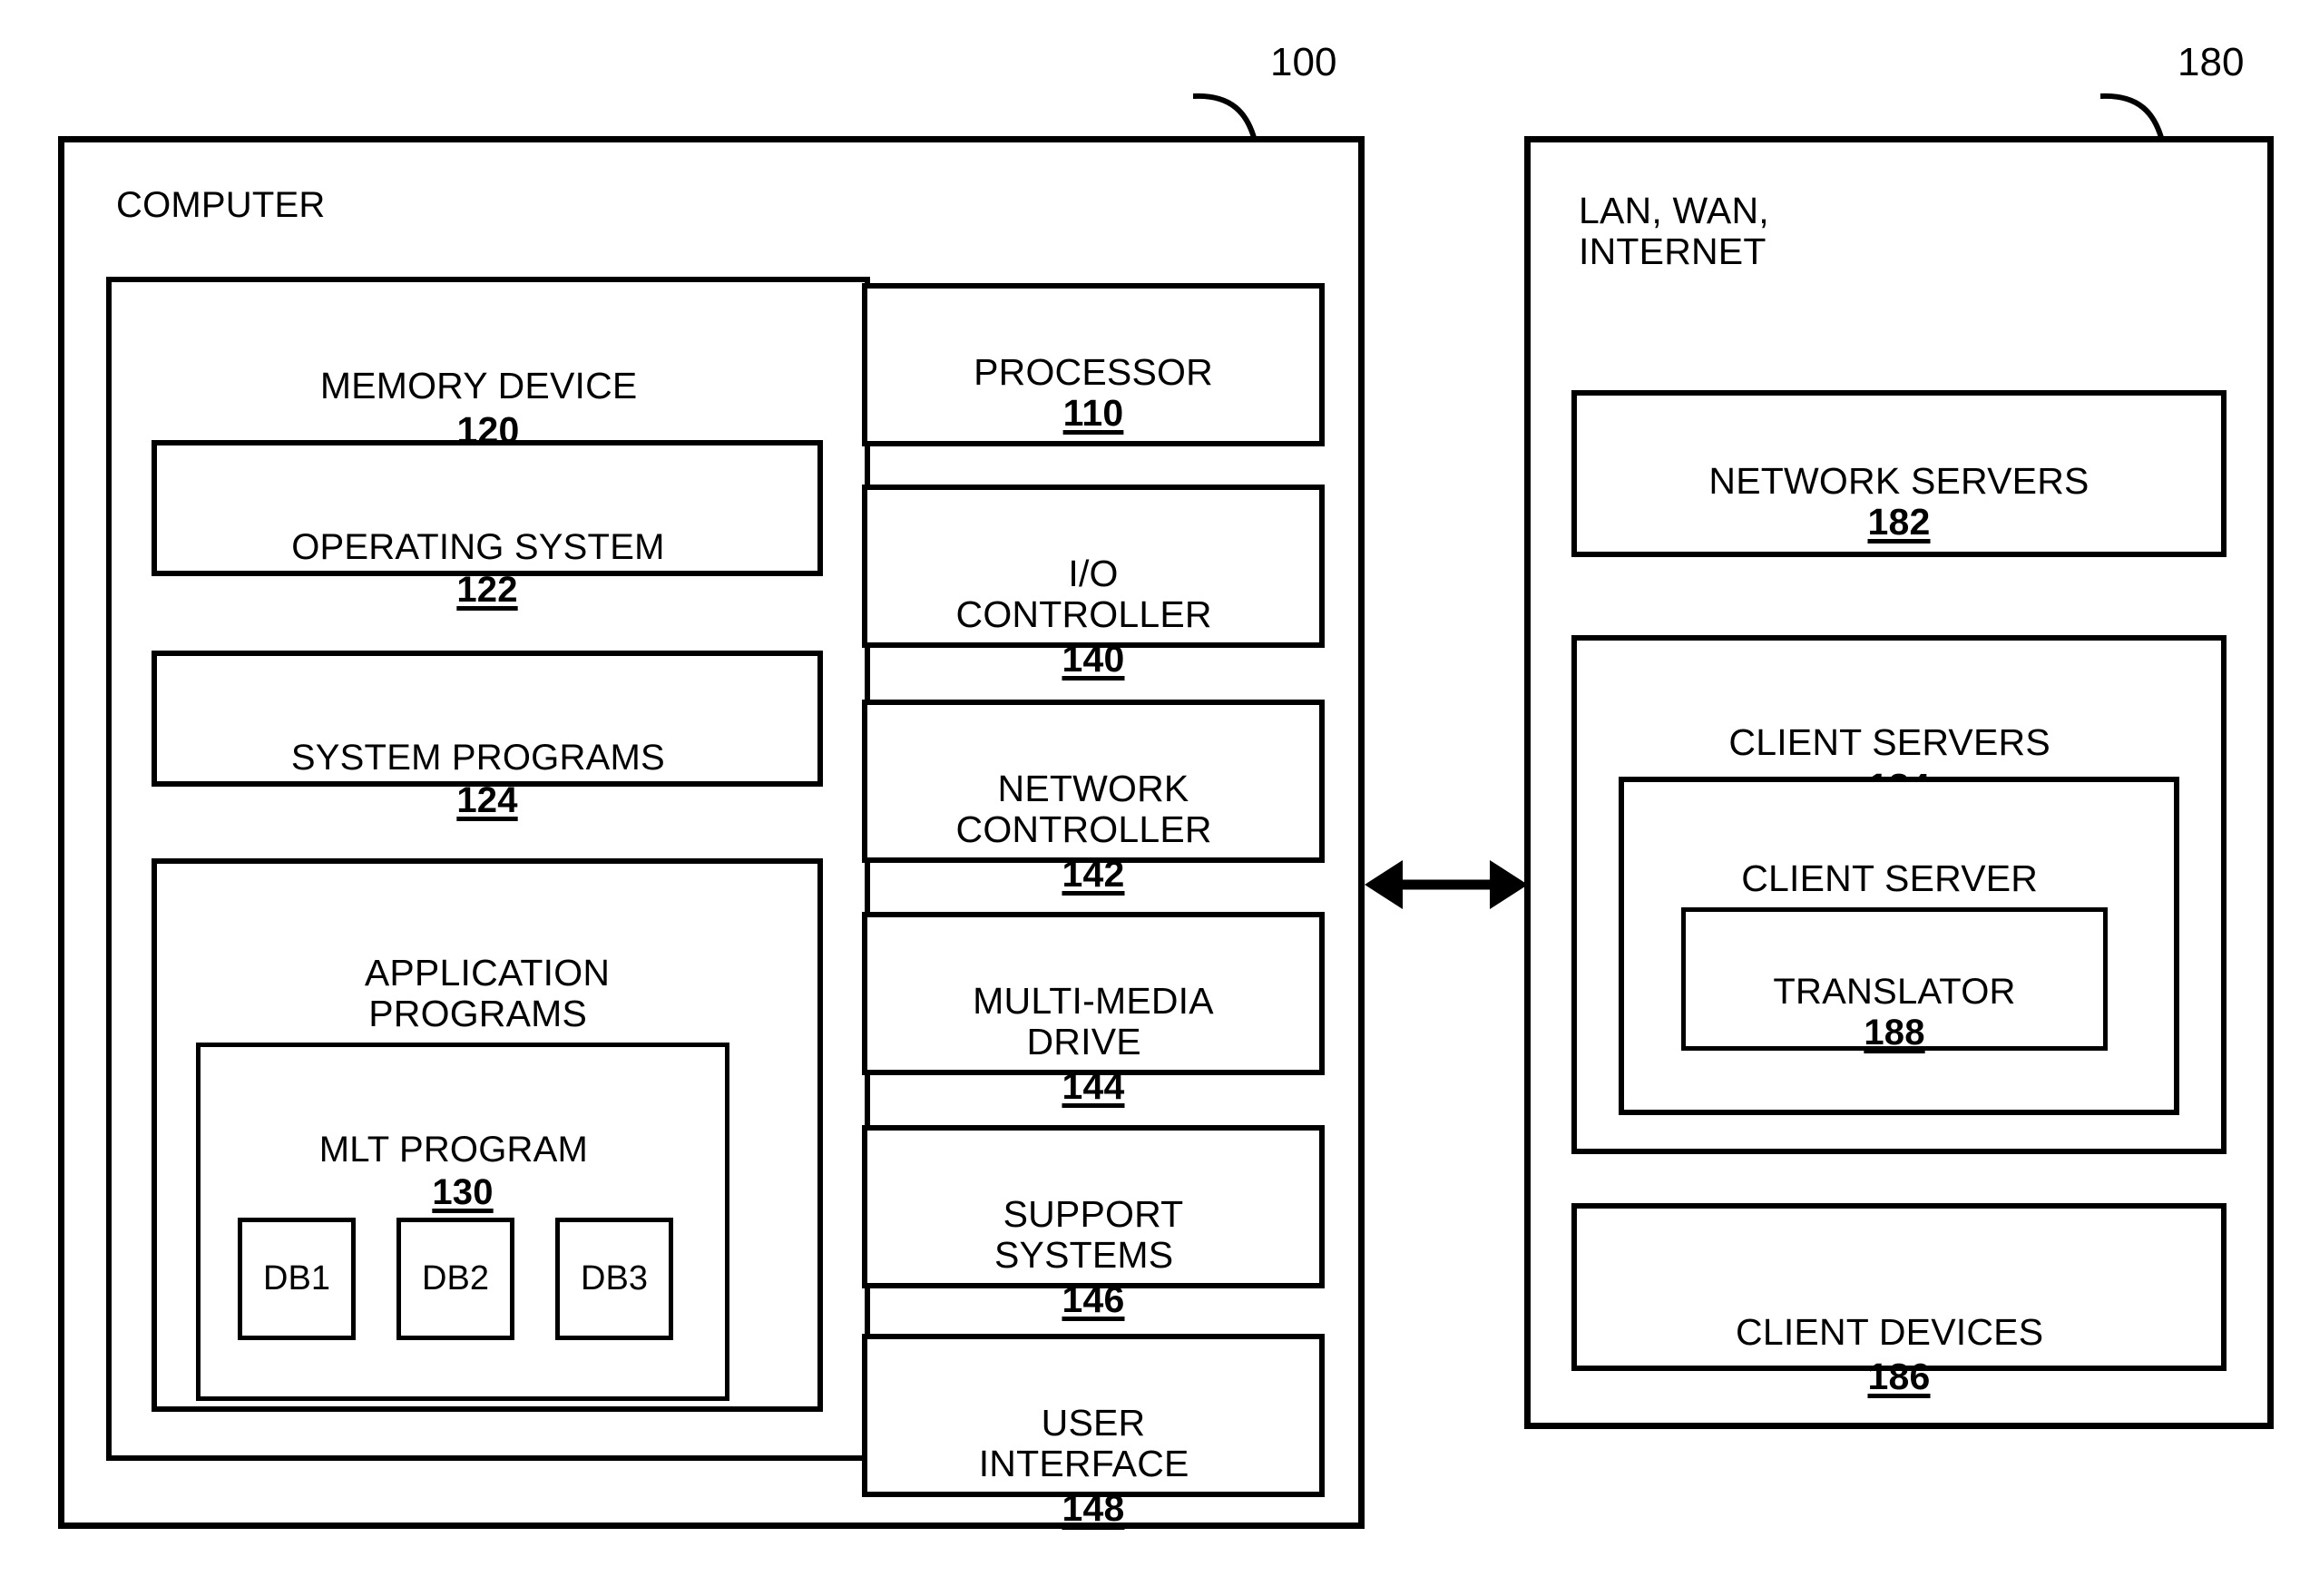 This screenshot has width=2300, height=1596. What do you see at coordinates (1446, 884) in the screenshot?
I see `bidirectional-connector-arrow` at bounding box center [1446, 884].